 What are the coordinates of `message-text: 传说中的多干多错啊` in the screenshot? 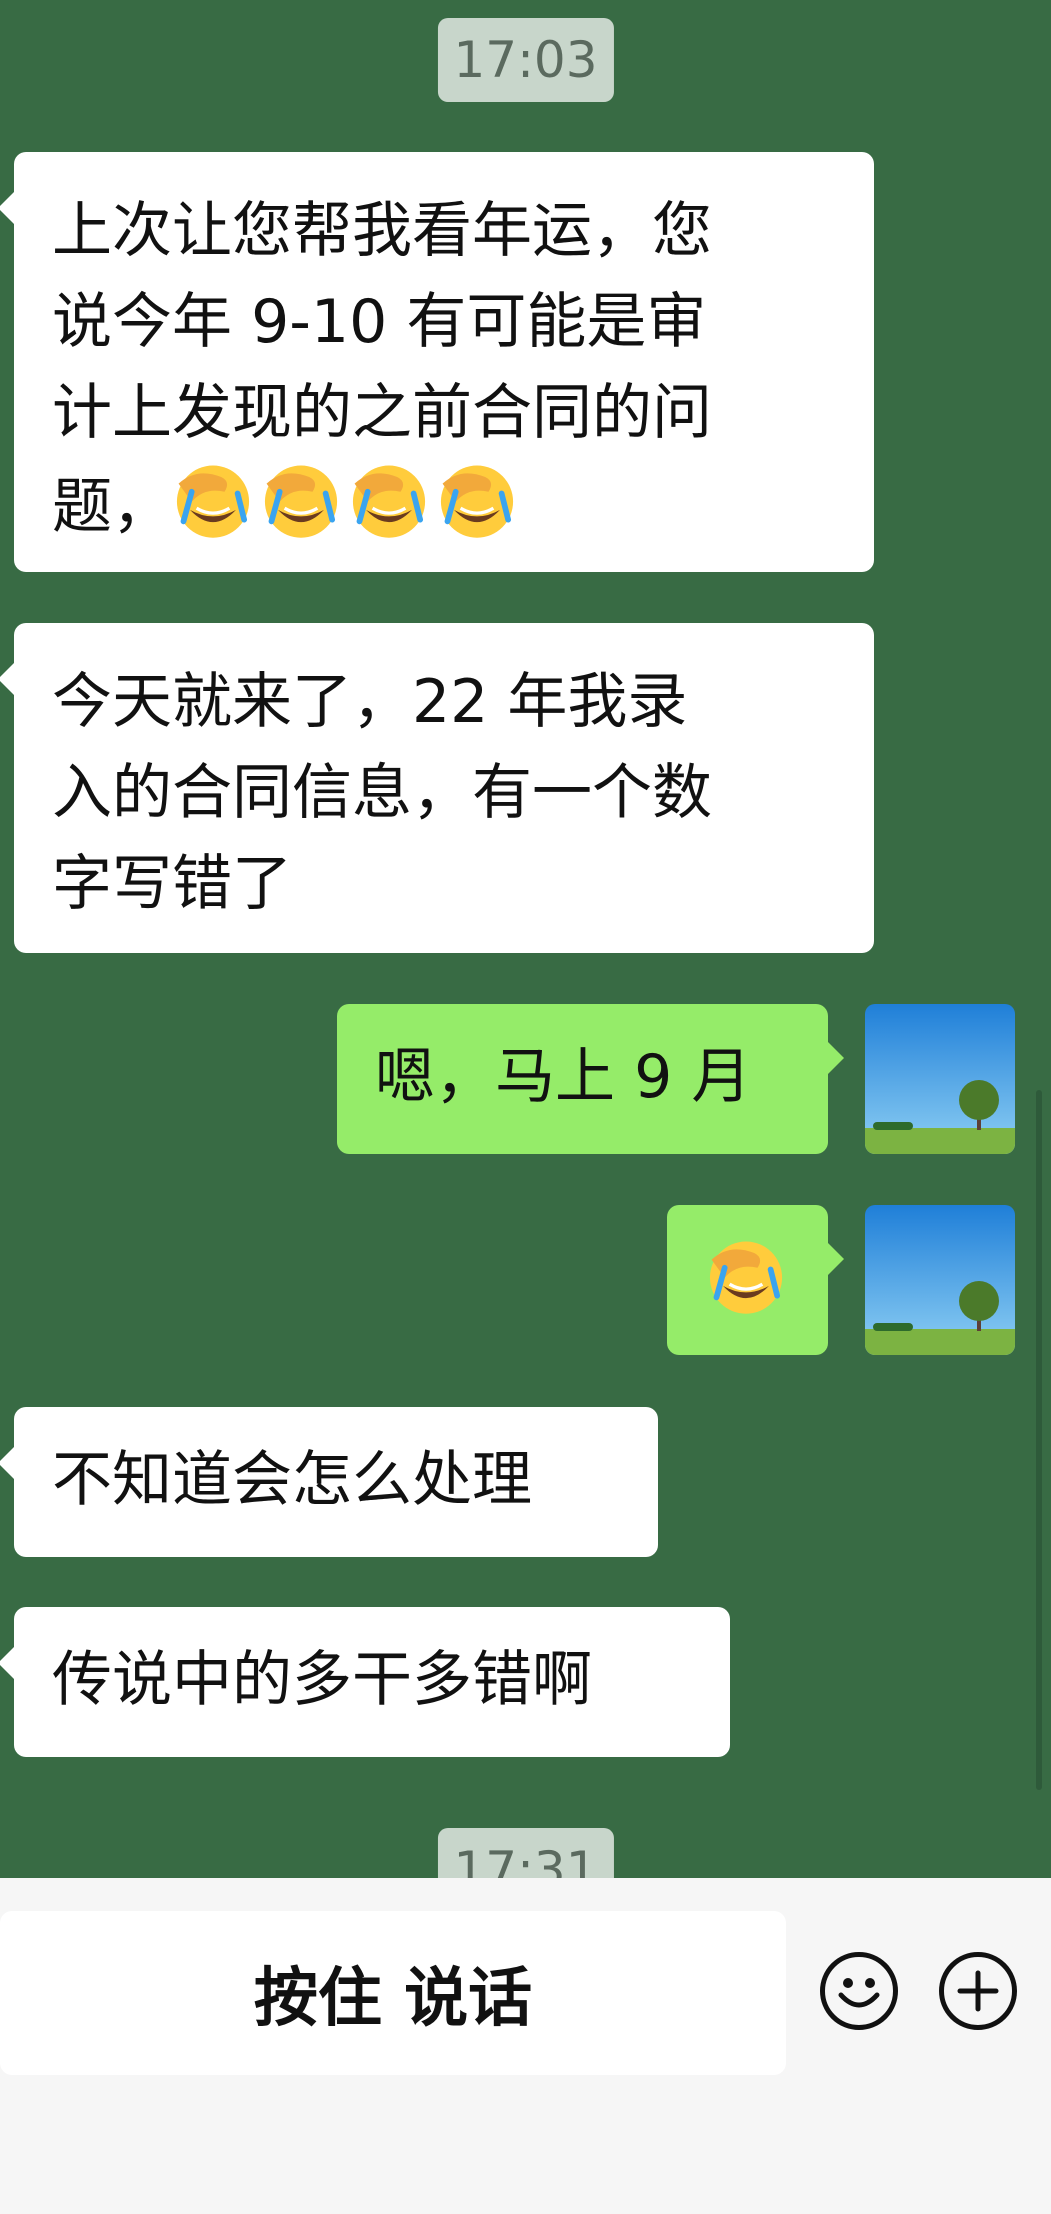 It's located at (322, 1680).